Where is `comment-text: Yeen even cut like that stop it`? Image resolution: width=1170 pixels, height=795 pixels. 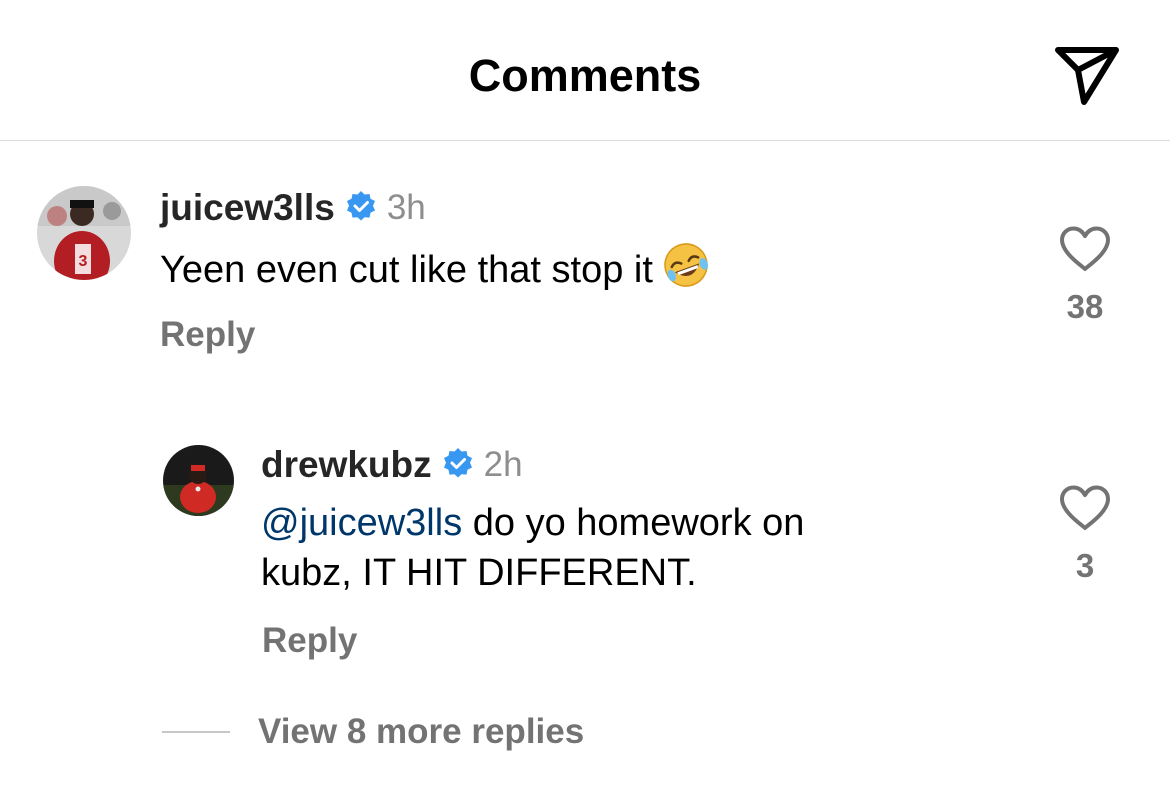
comment-text: Yeen even cut like that stop it is located at coordinates (435, 271).